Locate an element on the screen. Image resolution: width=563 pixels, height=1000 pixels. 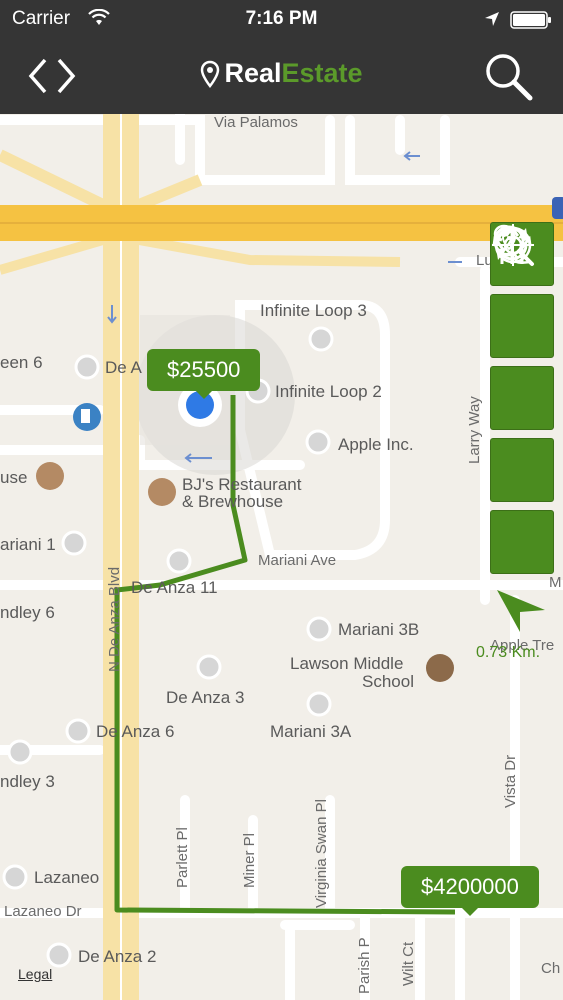
poi-label: Mariani 3B is located at coordinates (379, 629).